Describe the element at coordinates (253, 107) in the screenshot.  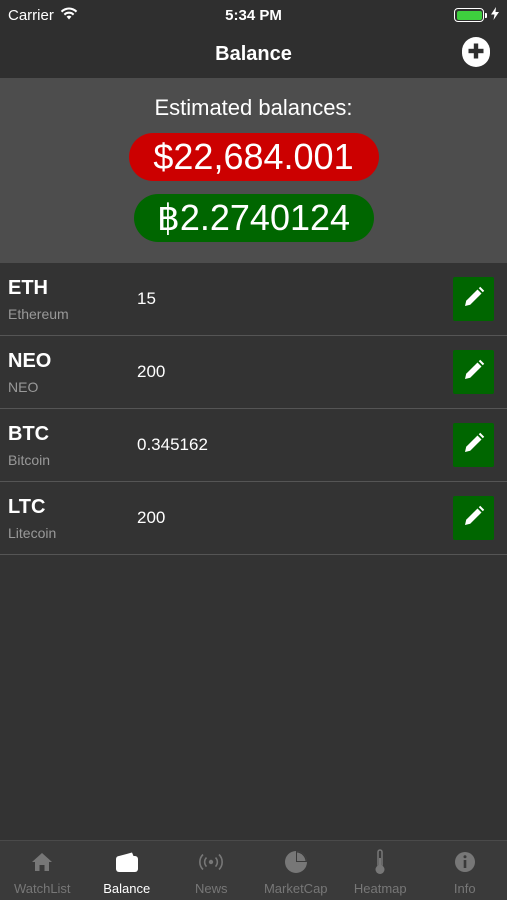
I see `estimated-balances-label: Estimated balances:` at that location.